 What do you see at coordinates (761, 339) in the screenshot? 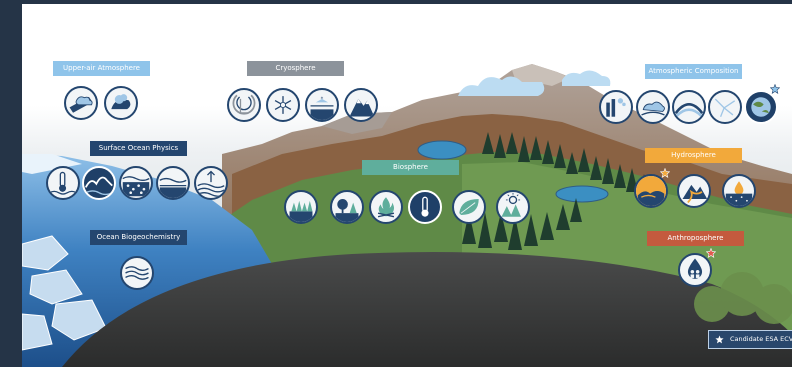
I see `legend-label: Candidate ESA ECVs` at bounding box center [761, 339].